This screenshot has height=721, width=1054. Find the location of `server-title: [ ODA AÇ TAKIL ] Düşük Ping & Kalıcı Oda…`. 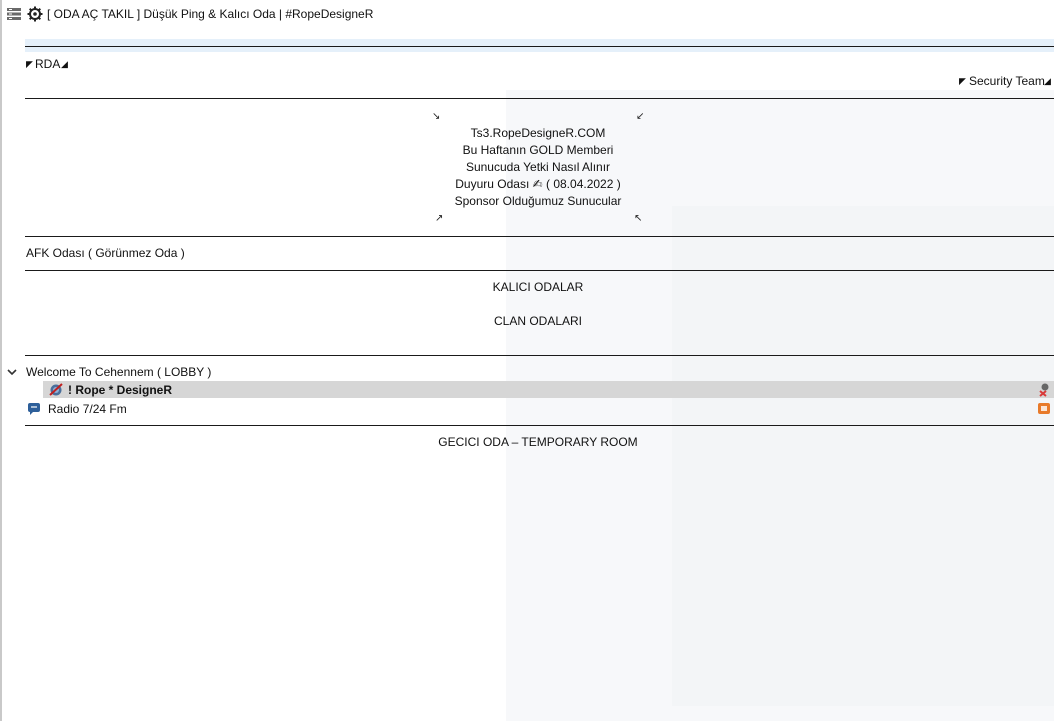

server-title: [ ODA AÇ TAKIL ] Düşük Ping & Kalıcı Oda… is located at coordinates (210, 14).